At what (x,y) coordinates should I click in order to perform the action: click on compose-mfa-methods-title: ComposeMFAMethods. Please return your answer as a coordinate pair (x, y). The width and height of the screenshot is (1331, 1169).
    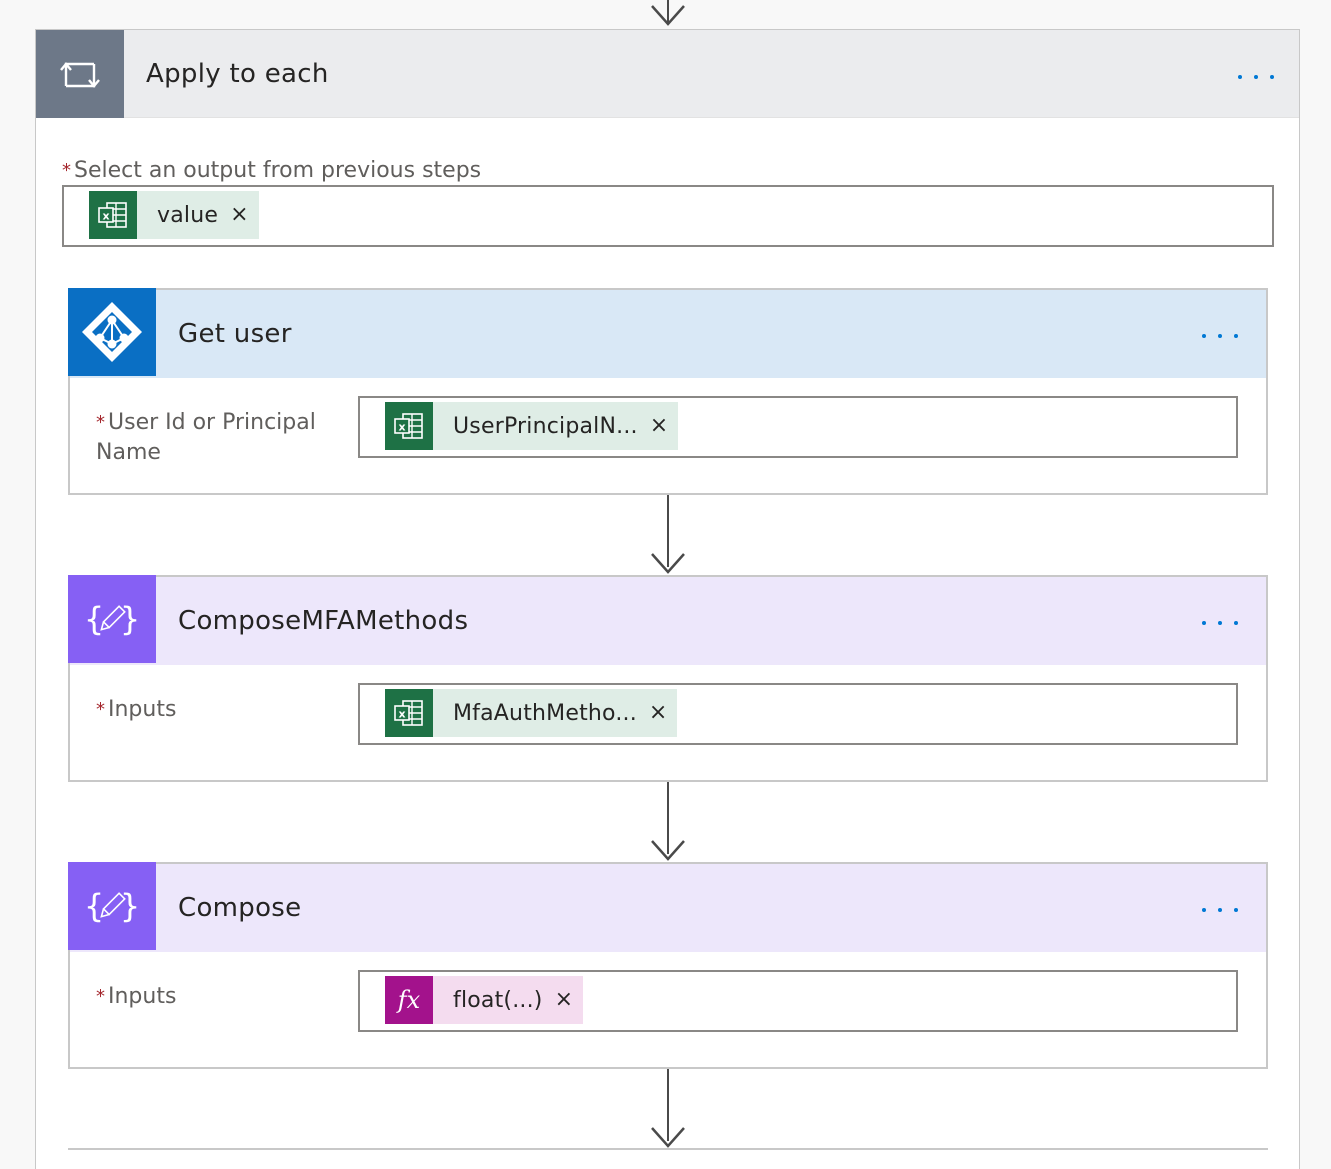
    Looking at the image, I should click on (323, 621).